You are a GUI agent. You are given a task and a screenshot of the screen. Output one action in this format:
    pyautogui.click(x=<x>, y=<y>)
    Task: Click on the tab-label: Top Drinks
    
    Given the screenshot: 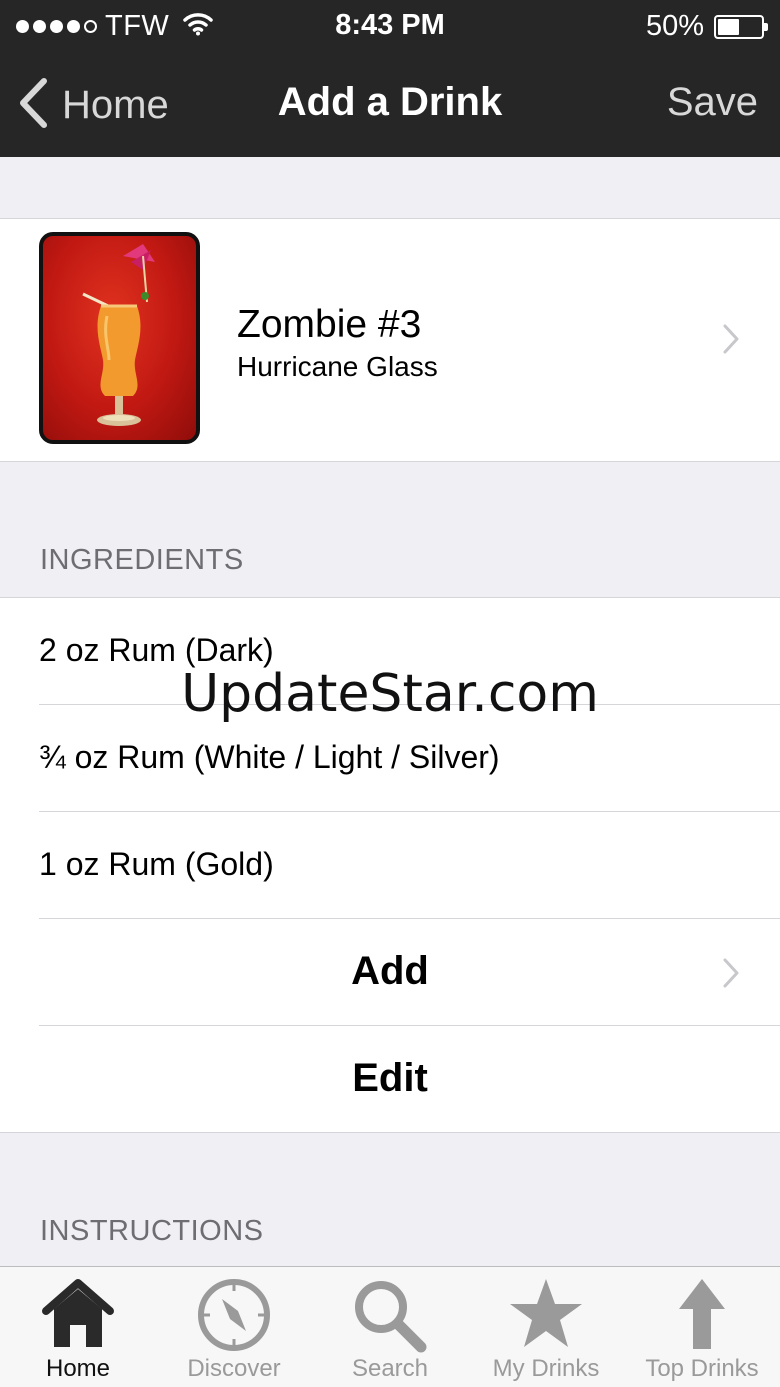 What is the action you would take?
    pyautogui.click(x=702, y=1368)
    